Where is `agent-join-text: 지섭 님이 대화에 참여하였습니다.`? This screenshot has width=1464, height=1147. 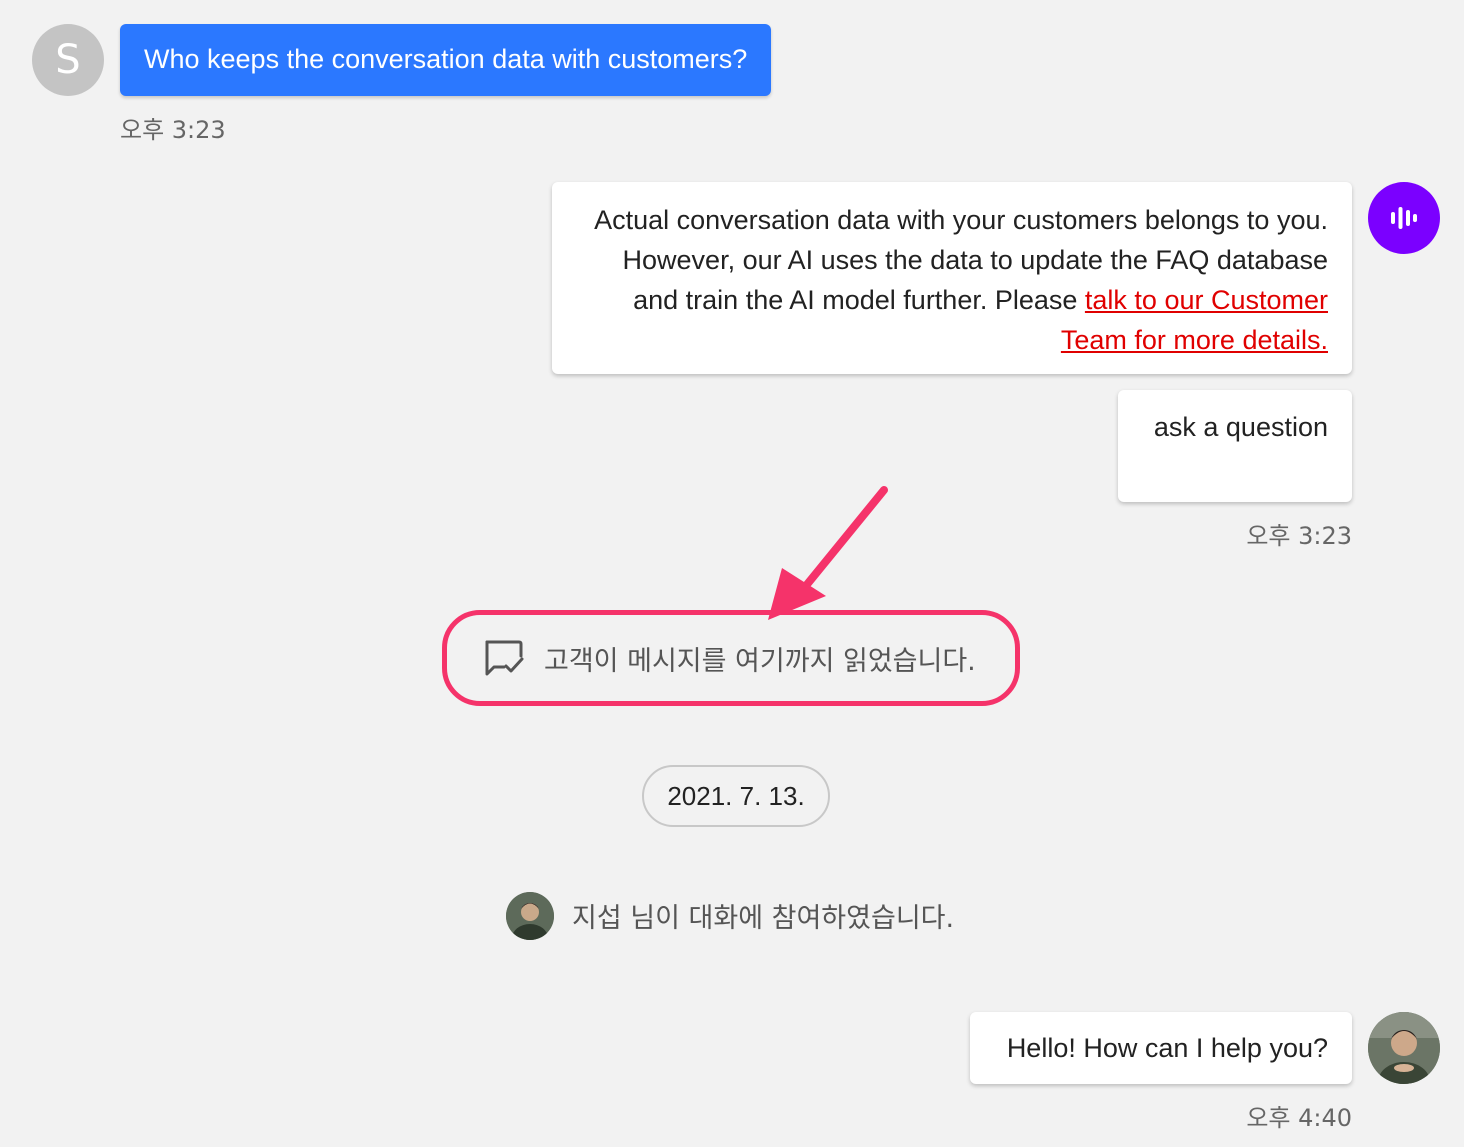 agent-join-text: 지섭 님이 대화에 참여하였습니다. is located at coordinates (763, 918).